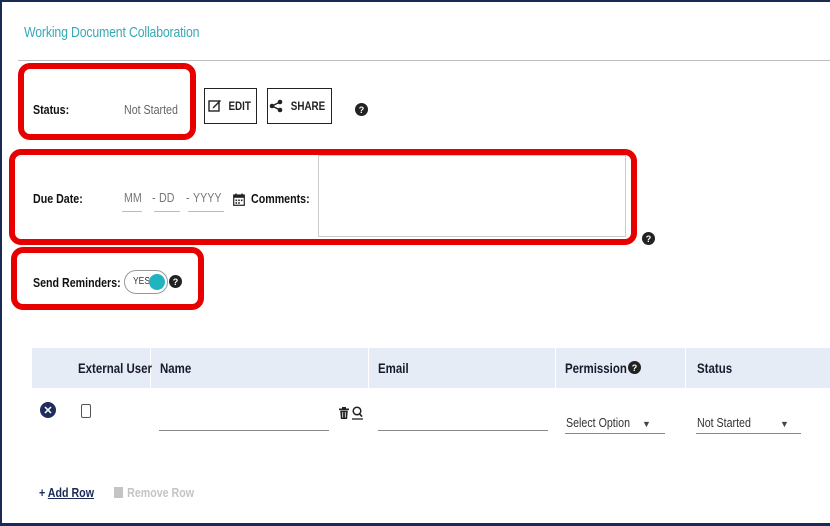  I want to click on due-date-highlight-box, so click(323, 197).